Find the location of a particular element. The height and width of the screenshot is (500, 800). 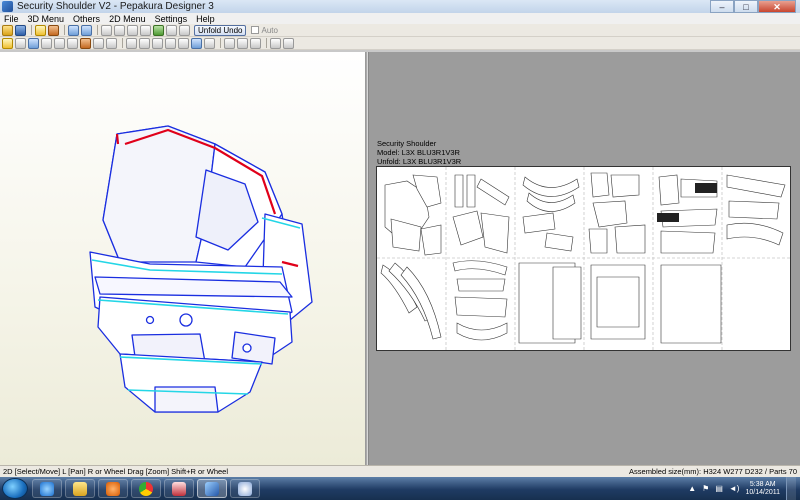

secondary-toolbar is located at coordinates (400, 43).